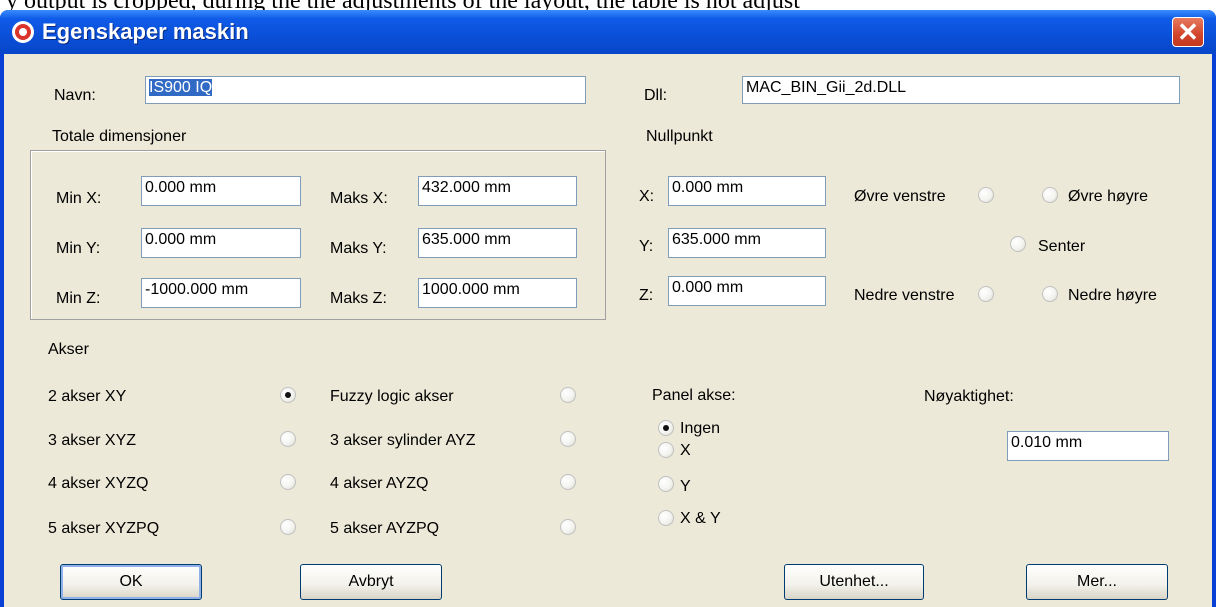 This screenshot has width=1216, height=607. Describe the element at coordinates (900, 196) in the screenshot. I see `upper-left-label: Øvre venstre` at that location.